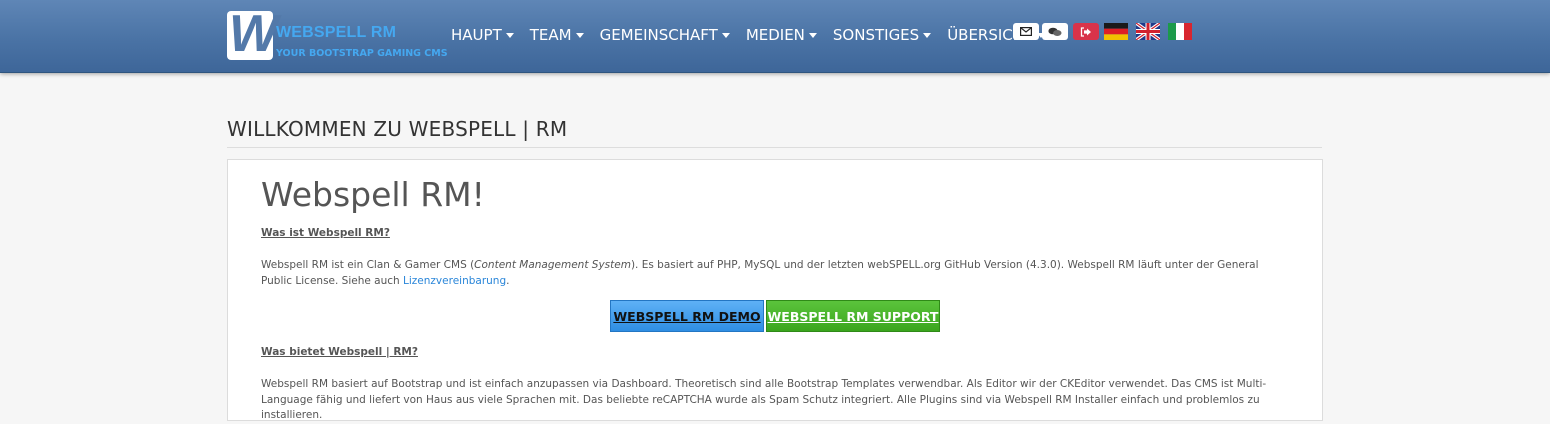  I want to click on nav-item-sonstiges: SONSTIGES, so click(882, 35).